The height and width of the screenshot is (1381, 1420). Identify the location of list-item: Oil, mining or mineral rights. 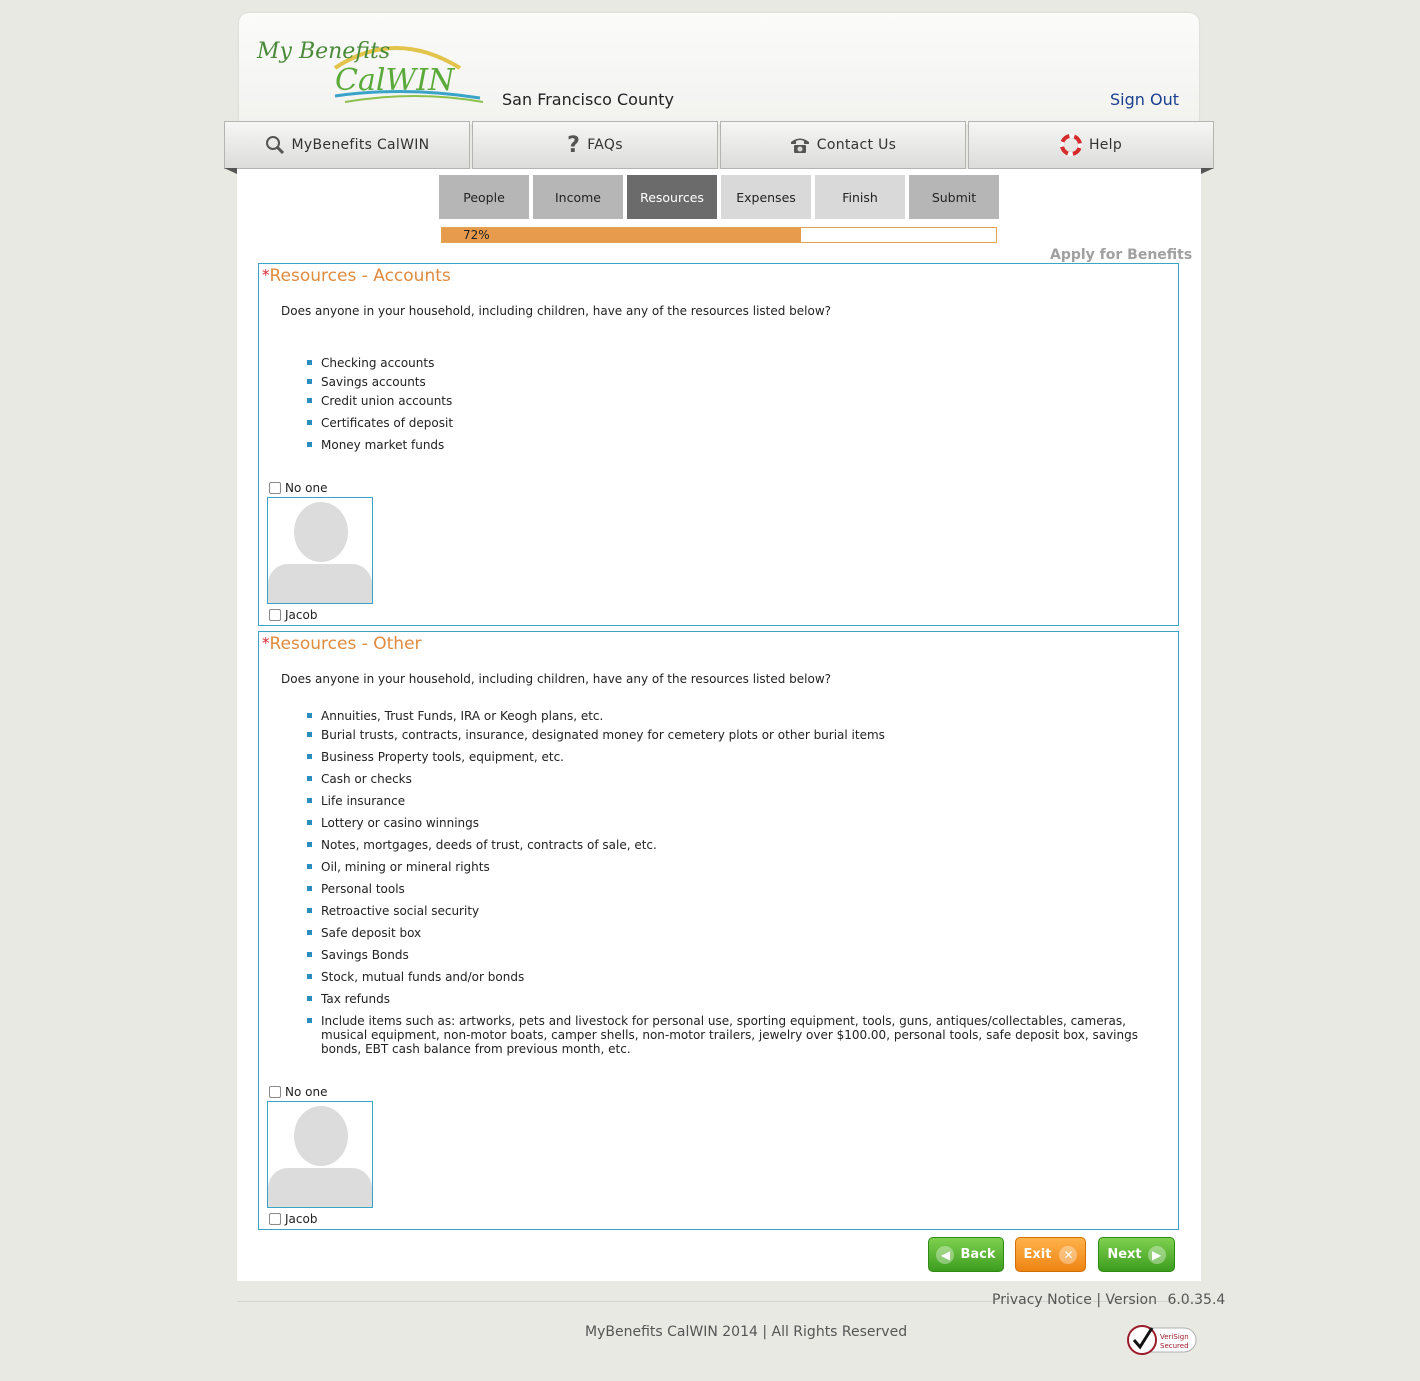
(737, 867).